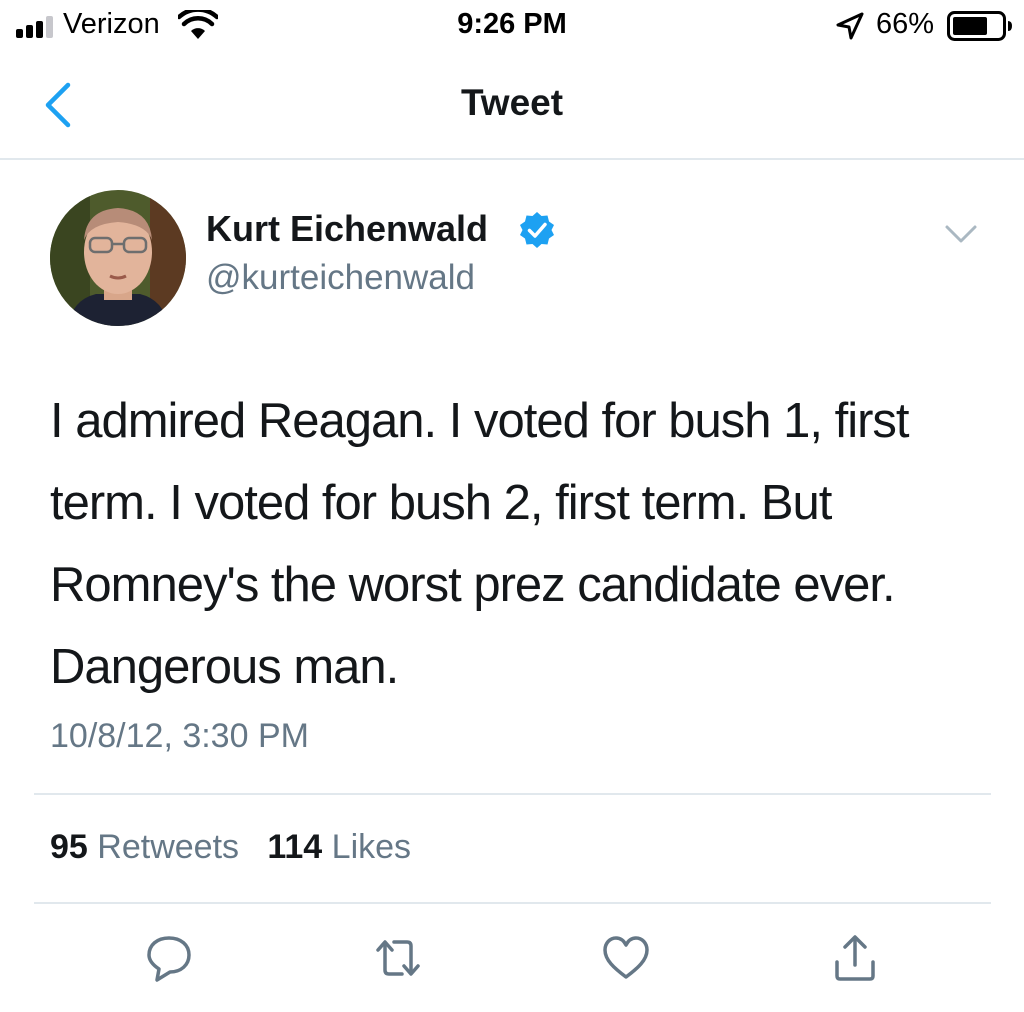  Describe the element at coordinates (340, 278) in the screenshot. I see `author-handle: @kurteichenwald` at that location.